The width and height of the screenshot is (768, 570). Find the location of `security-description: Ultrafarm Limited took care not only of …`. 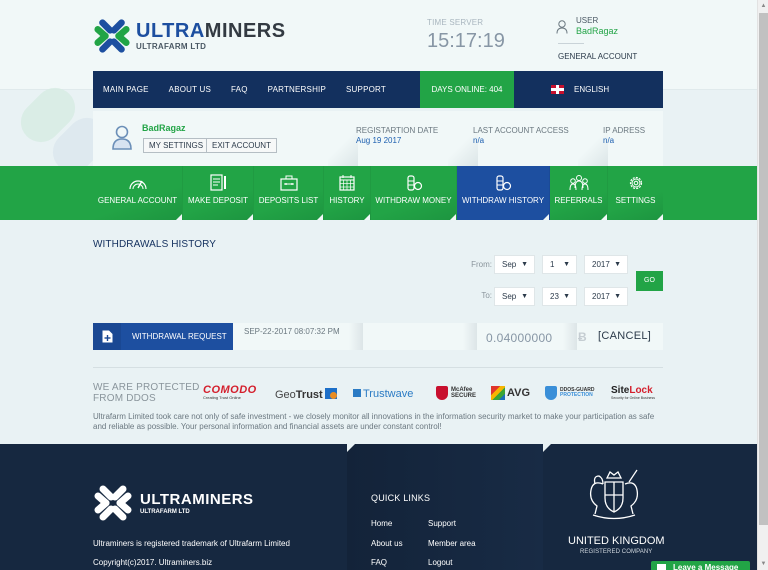

security-description: Ultrafarm Limited took care not only of … is located at coordinates (374, 421).